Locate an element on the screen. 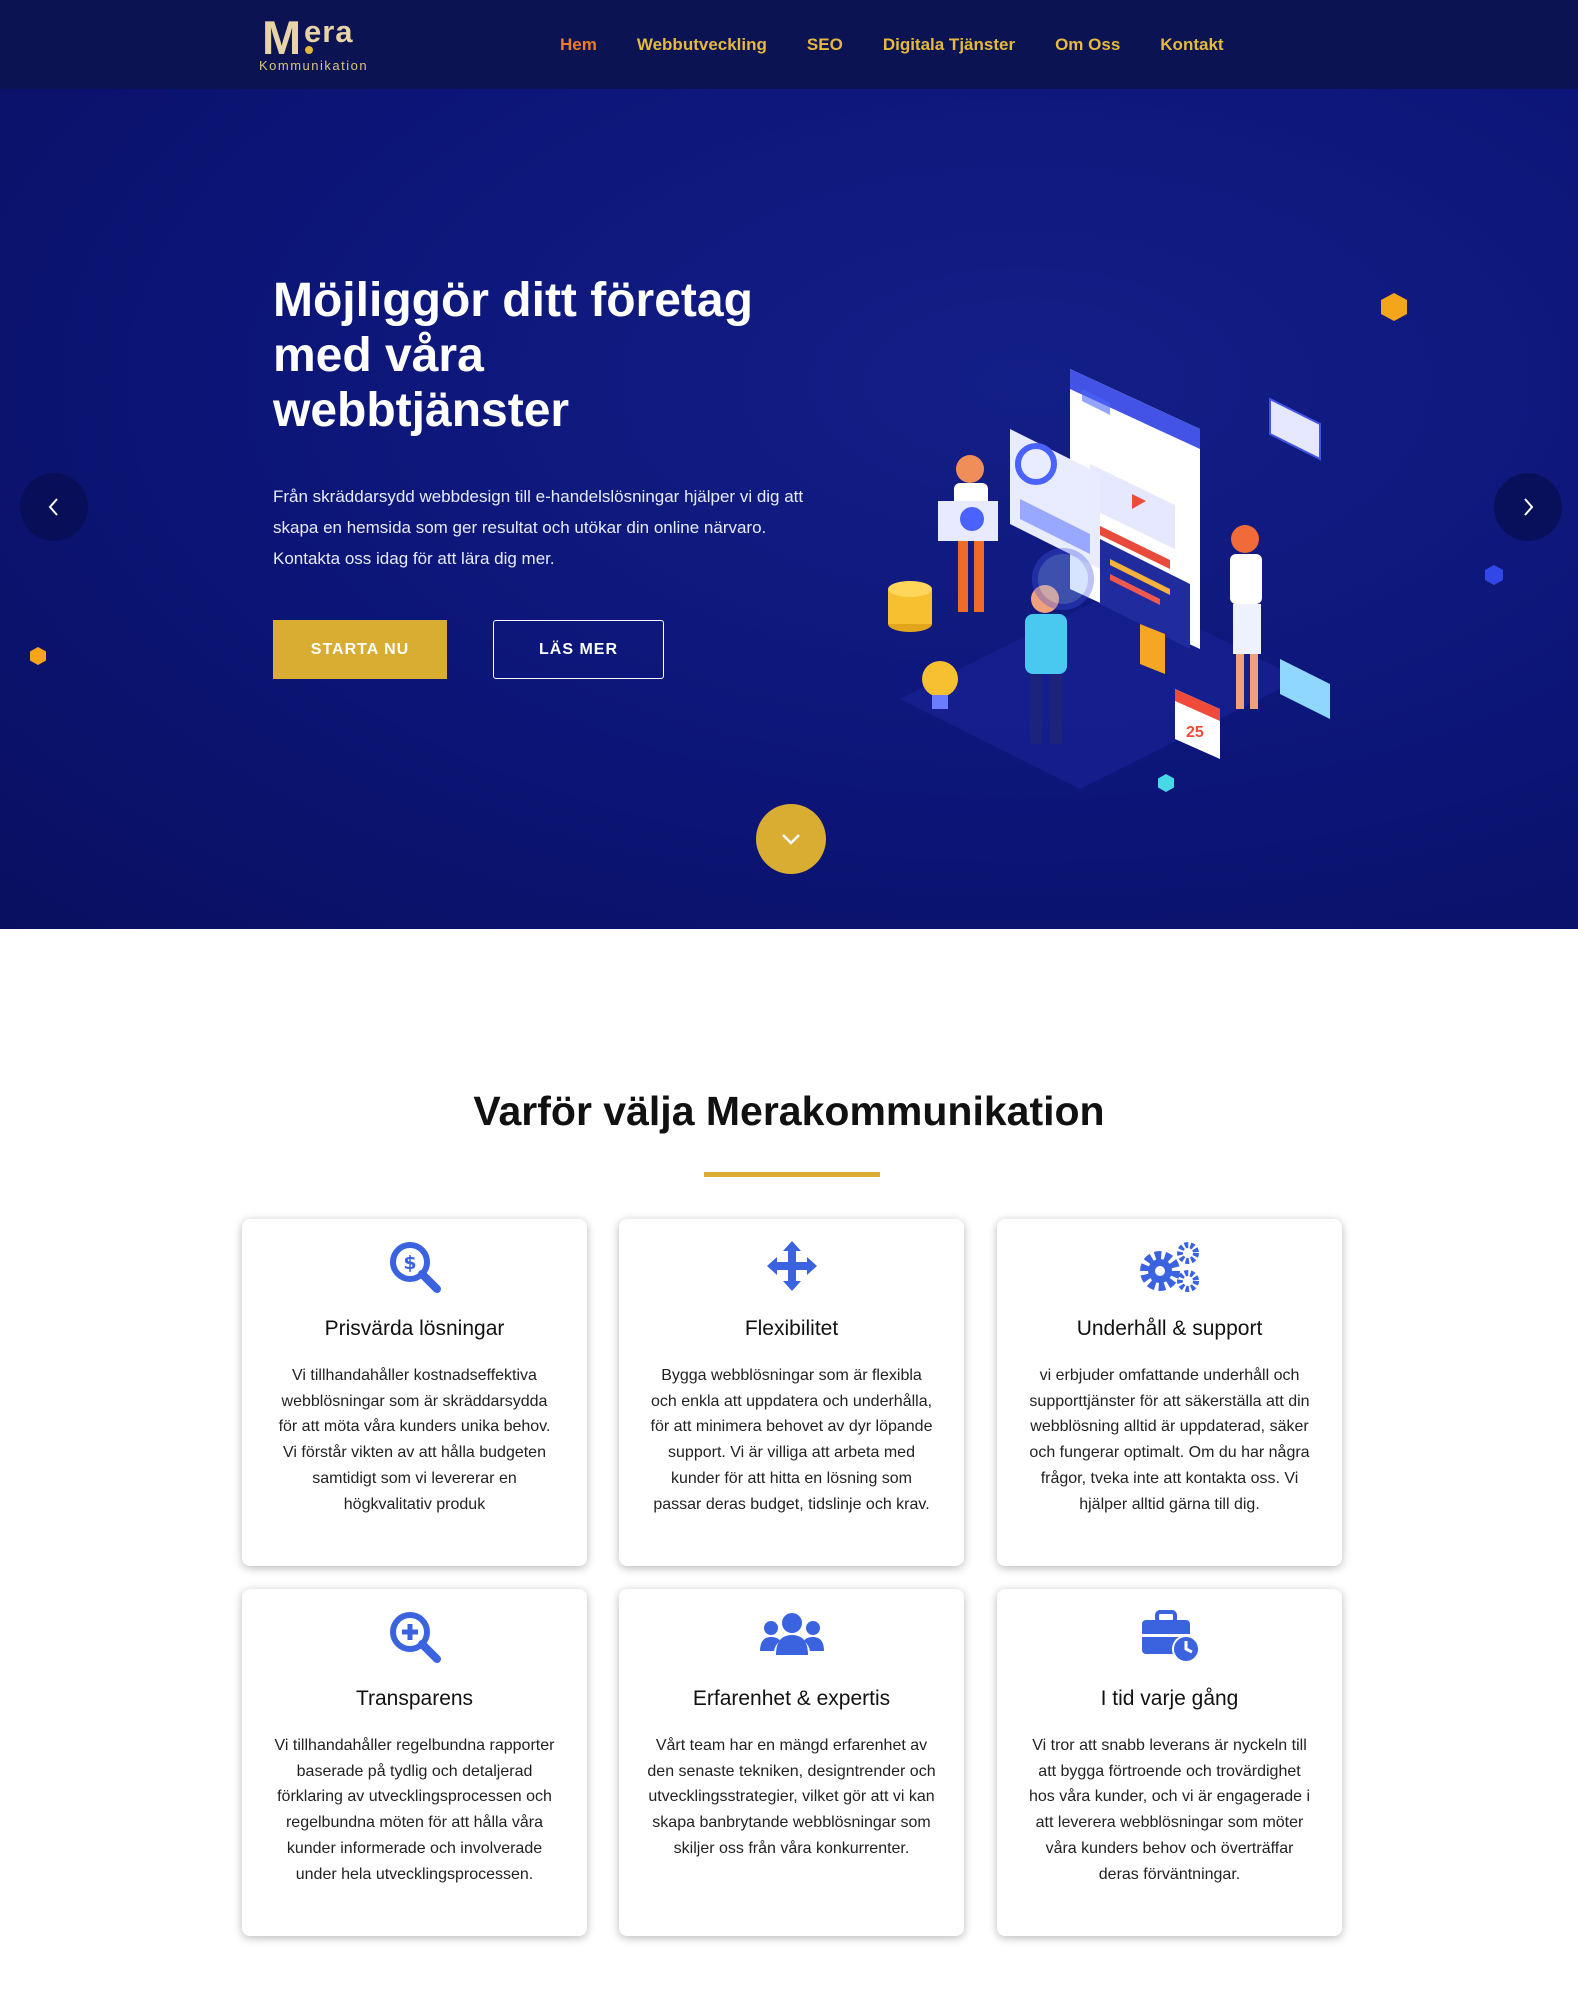 The width and height of the screenshot is (1578, 1992). scroll-down-button is located at coordinates (791, 839).